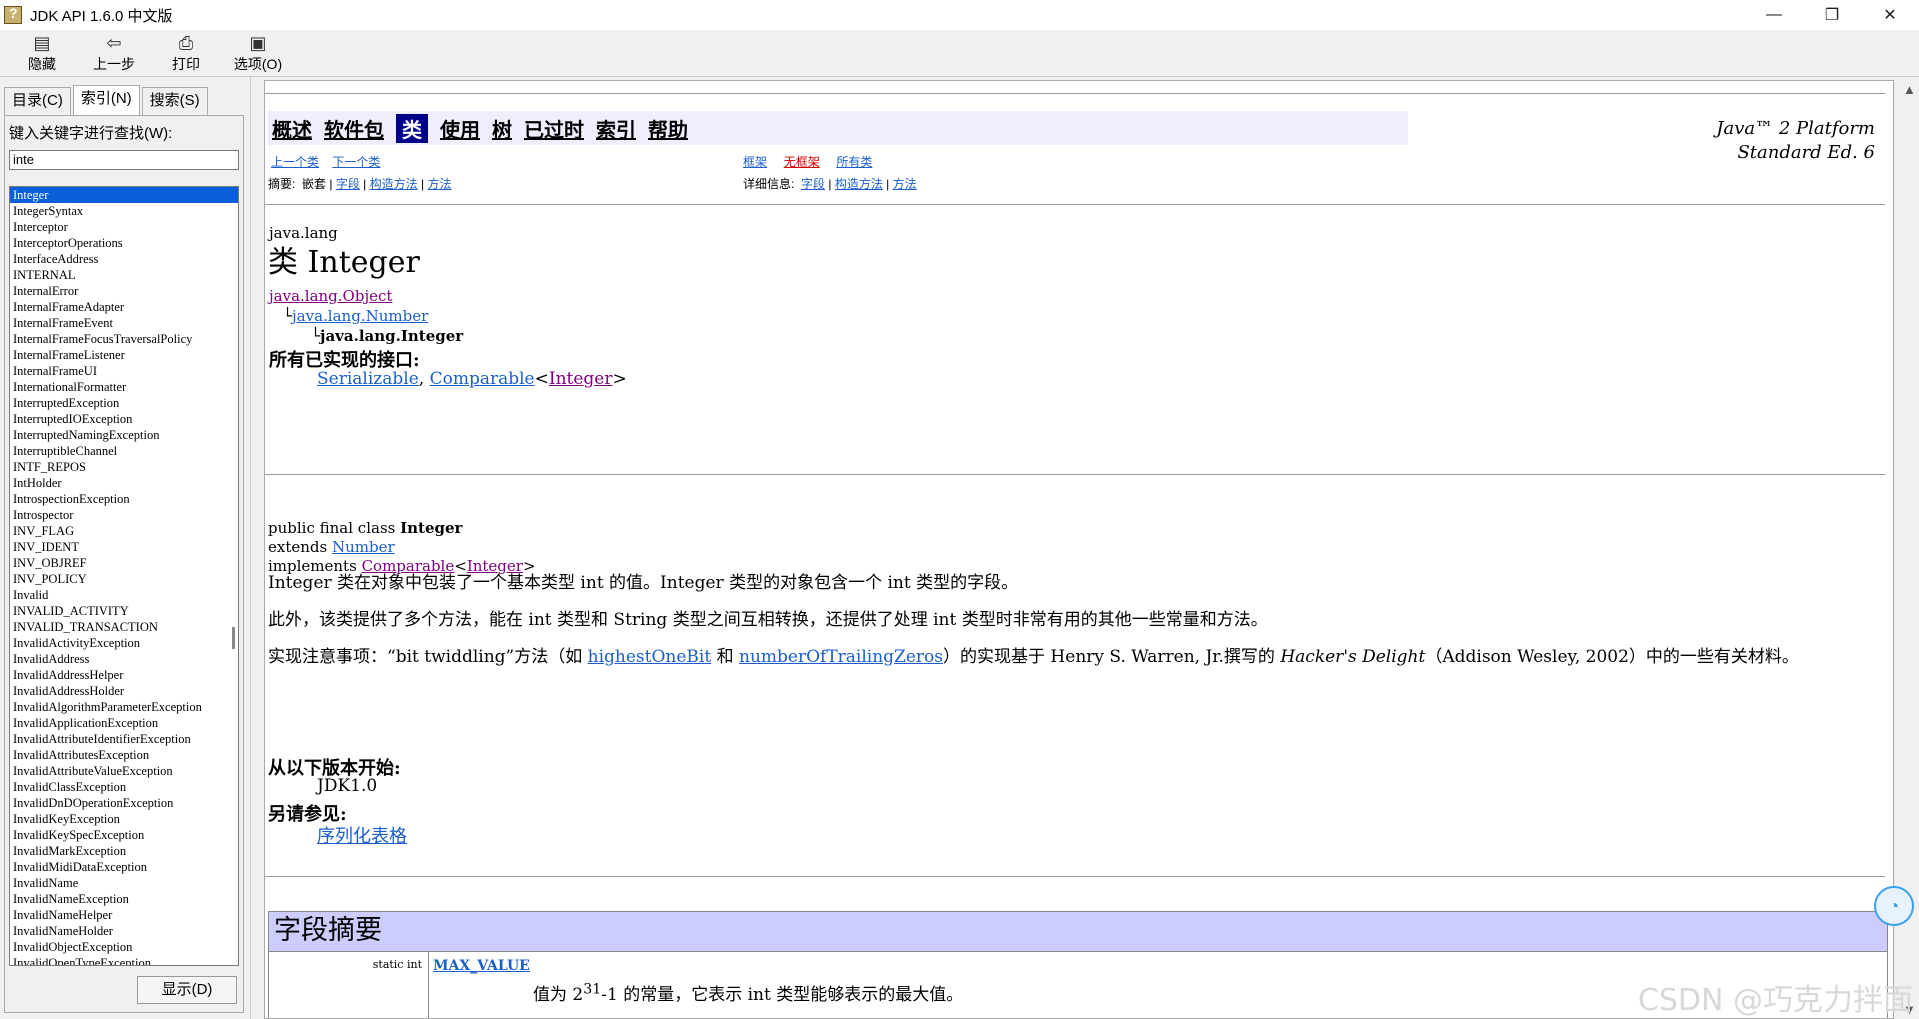  I want to click on iface-integer-link: Integer, so click(581, 379).